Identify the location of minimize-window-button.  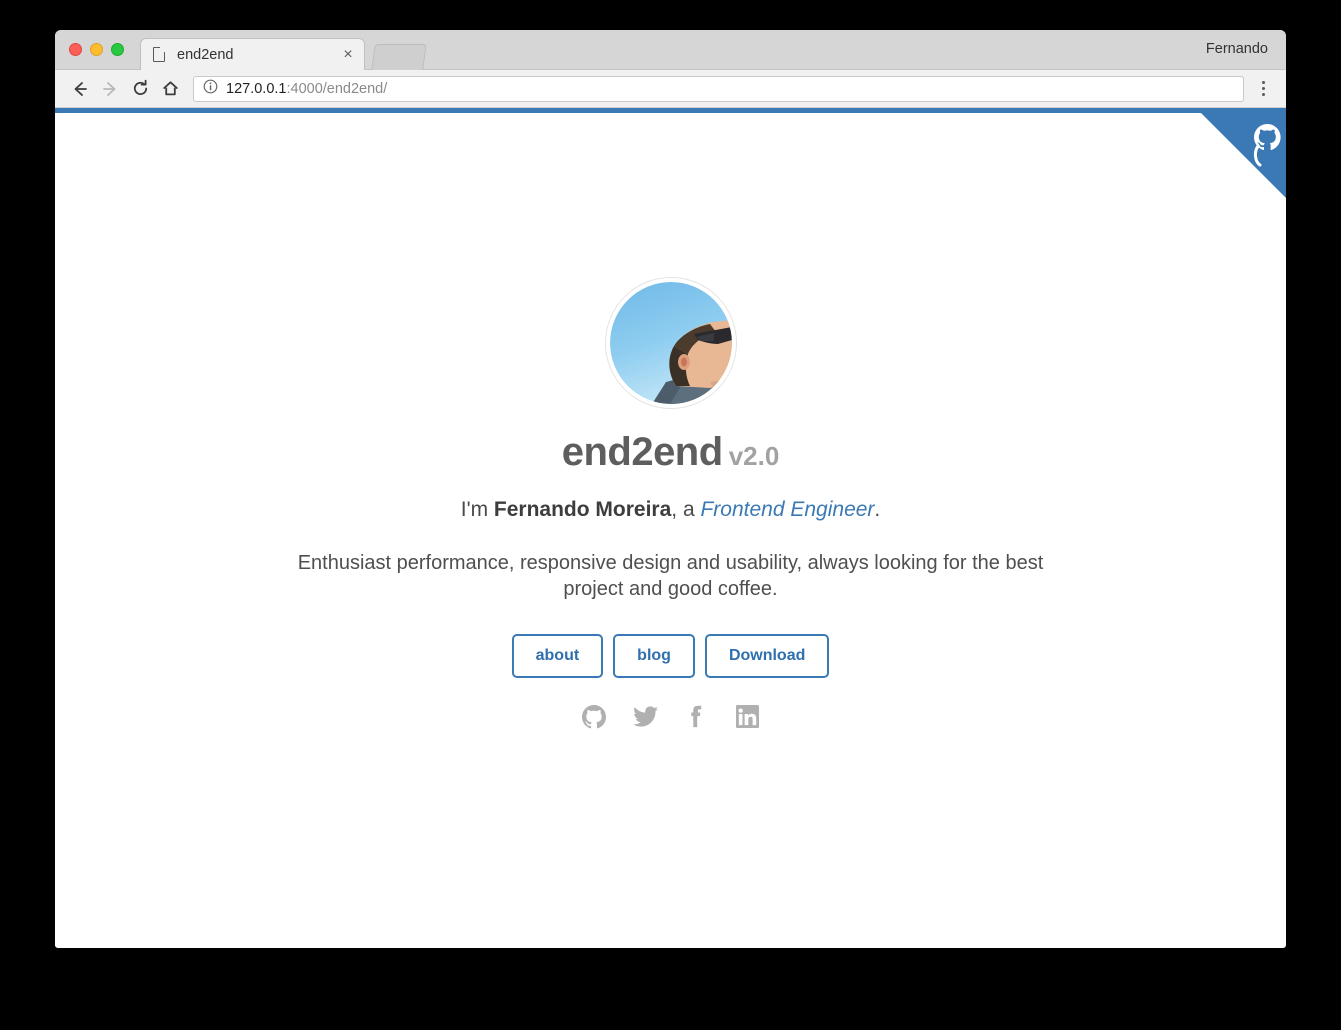
(96, 49).